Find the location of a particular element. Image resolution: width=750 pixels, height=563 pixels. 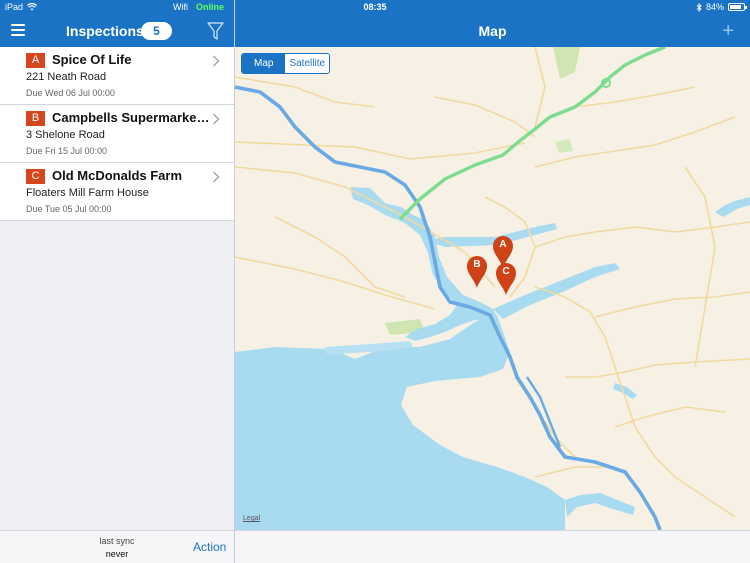

last-sync-value: never is located at coordinates (117, 554).